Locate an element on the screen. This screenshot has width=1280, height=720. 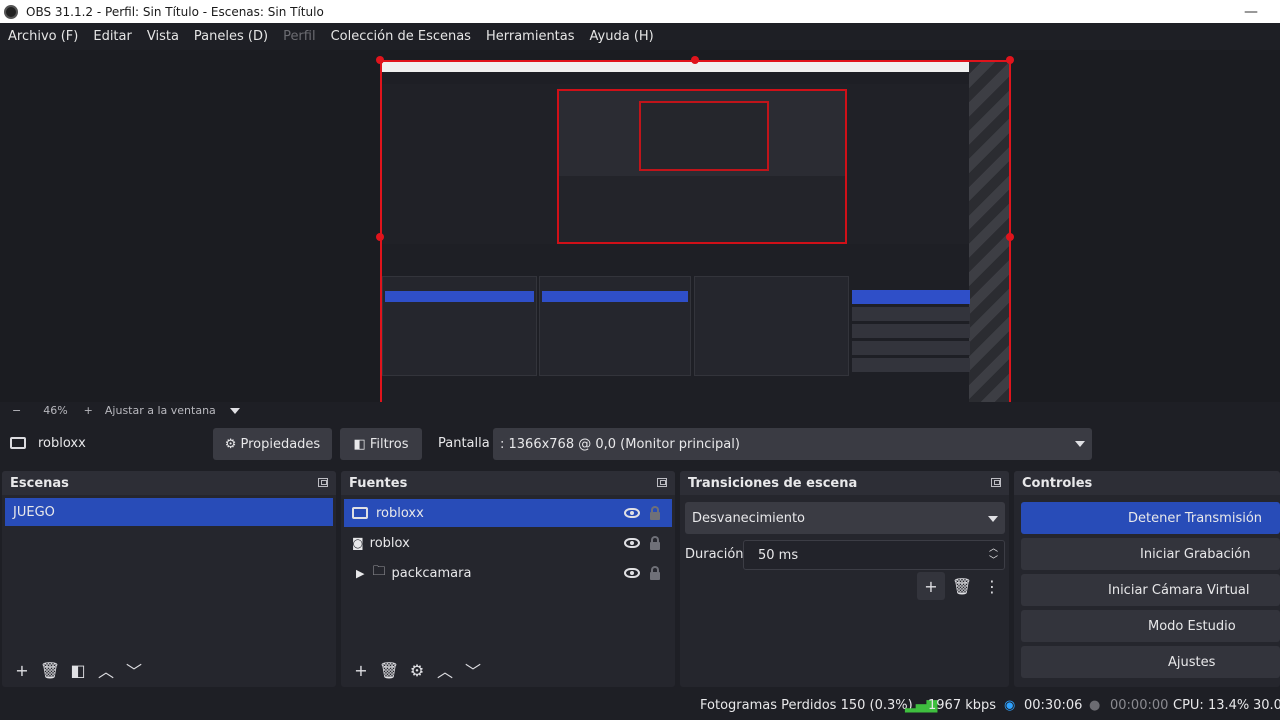
record-indicator-icon: ● is located at coordinates (1095, 705).